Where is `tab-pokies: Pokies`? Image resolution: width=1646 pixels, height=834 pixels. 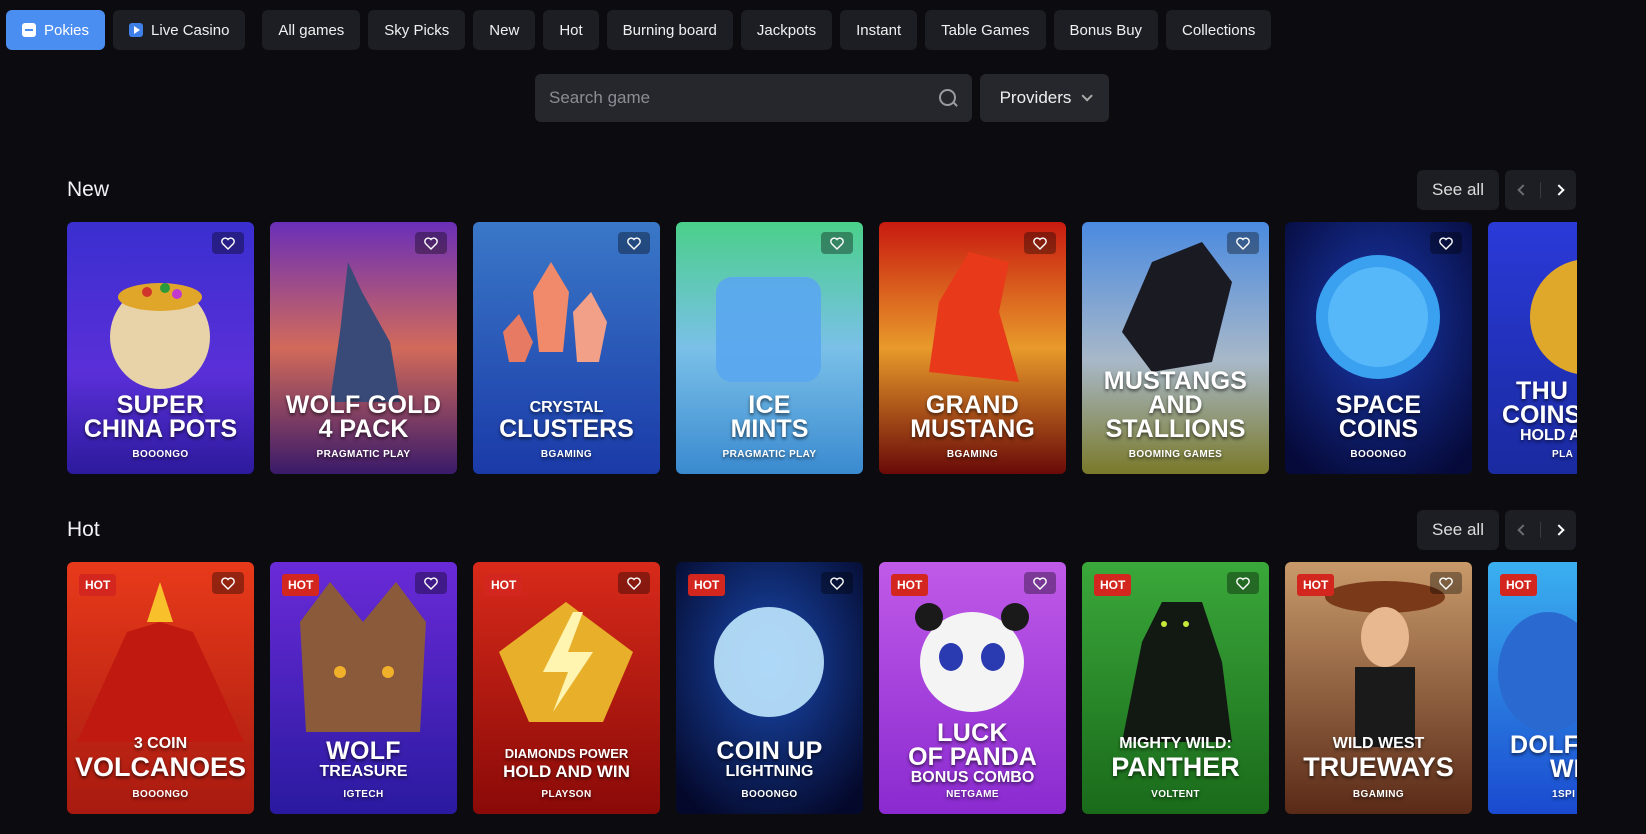 tab-pokies: Pokies is located at coordinates (56, 30).